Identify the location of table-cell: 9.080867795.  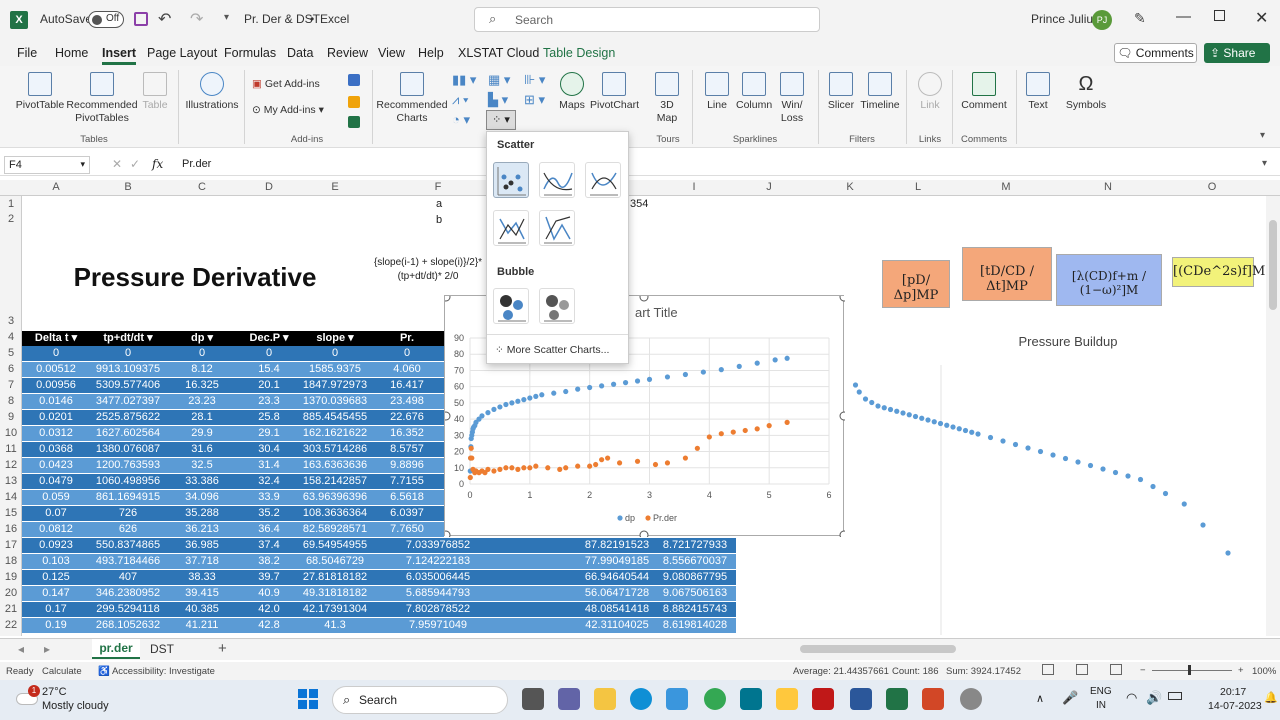
(695, 577).